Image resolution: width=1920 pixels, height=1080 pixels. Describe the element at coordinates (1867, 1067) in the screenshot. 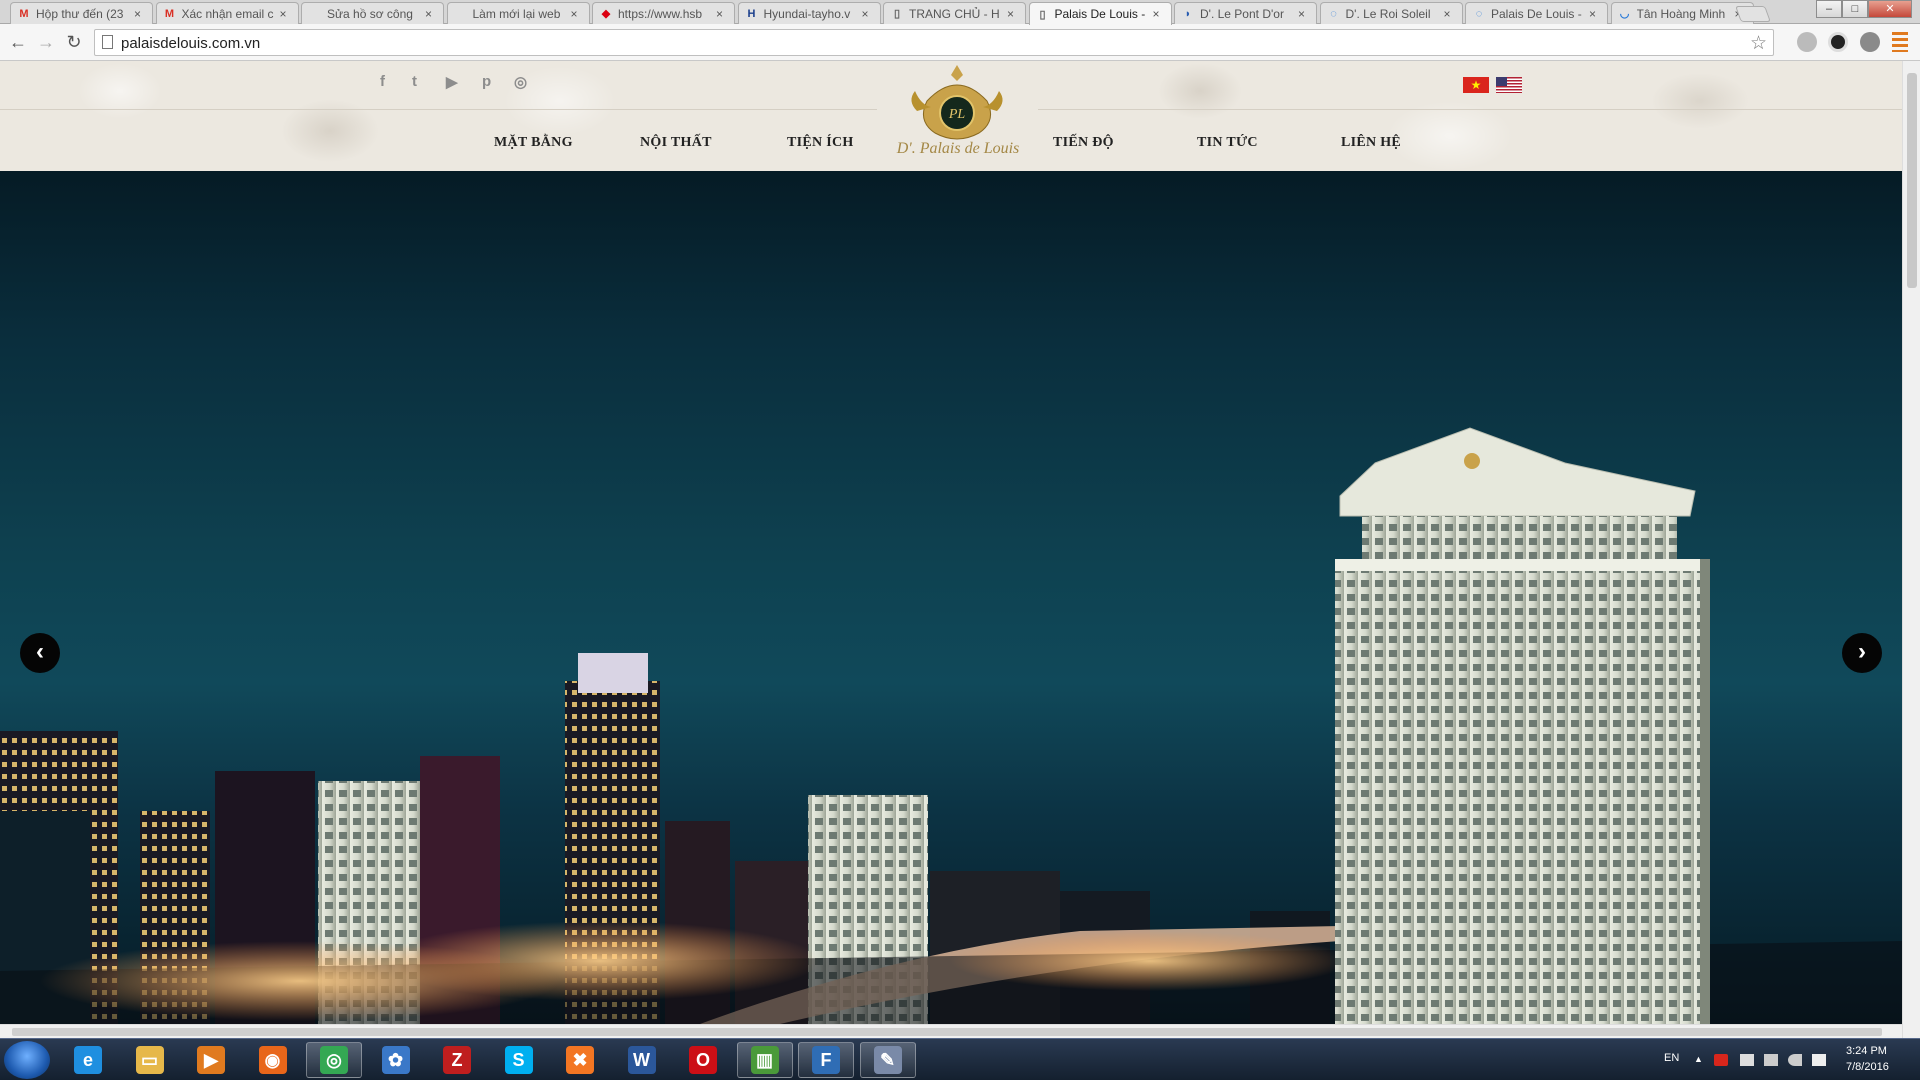

I see `clock-date: 7/8/2016` at that location.